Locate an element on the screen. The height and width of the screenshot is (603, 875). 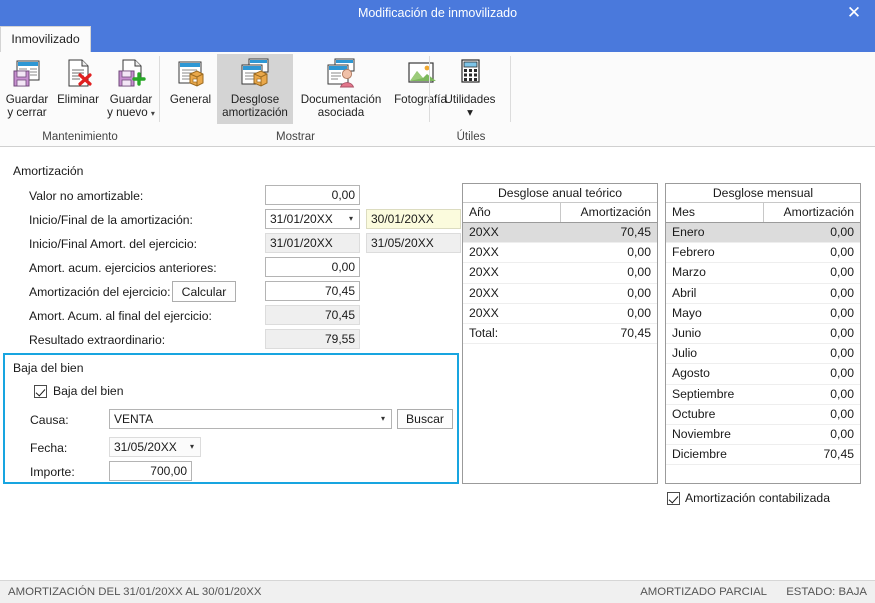
input-causa is located at coordinates (250, 419).